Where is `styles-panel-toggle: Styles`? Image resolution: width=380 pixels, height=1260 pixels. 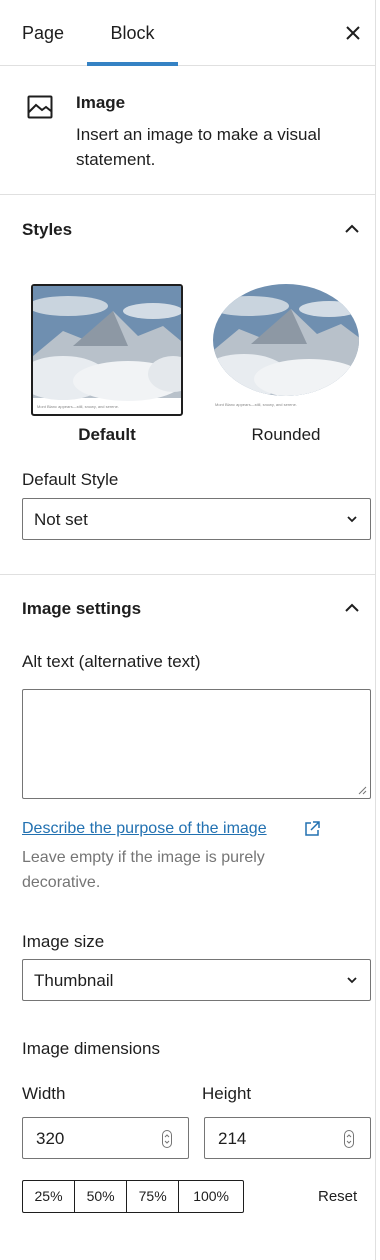 styles-panel-toggle: Styles is located at coordinates (188, 230).